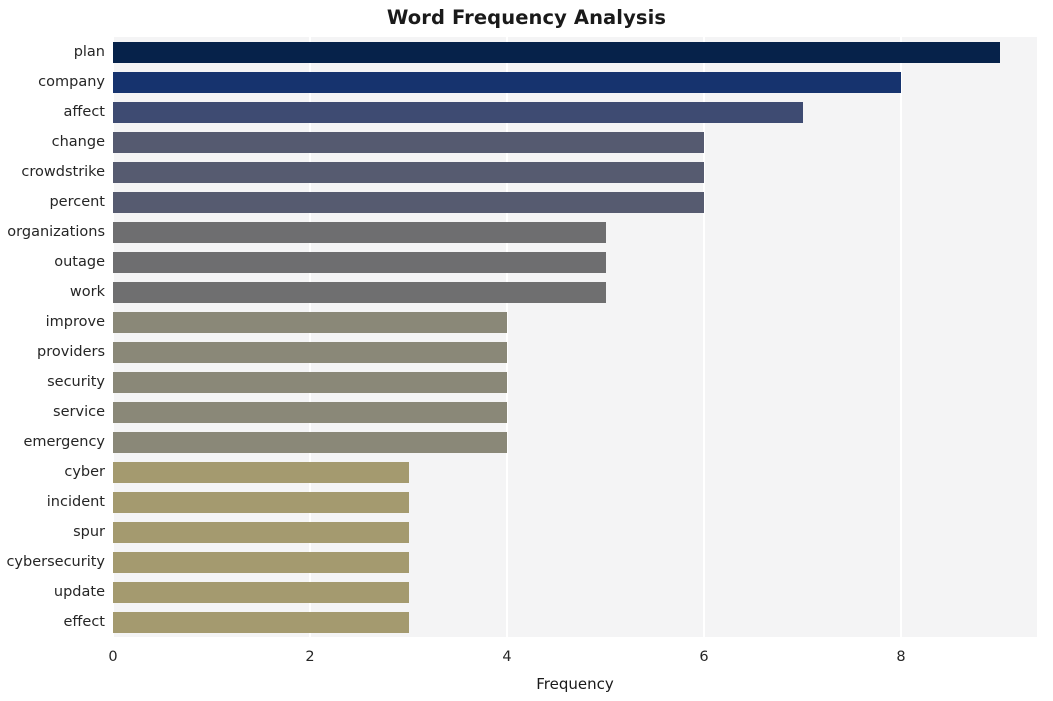 The image size is (1053, 701). I want to click on bar-change, so click(409, 142).